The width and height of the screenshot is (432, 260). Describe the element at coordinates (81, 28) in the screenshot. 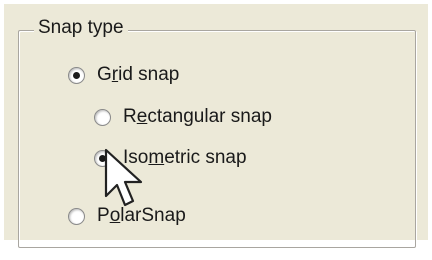

I see `groupbox-title: Snap type` at that location.